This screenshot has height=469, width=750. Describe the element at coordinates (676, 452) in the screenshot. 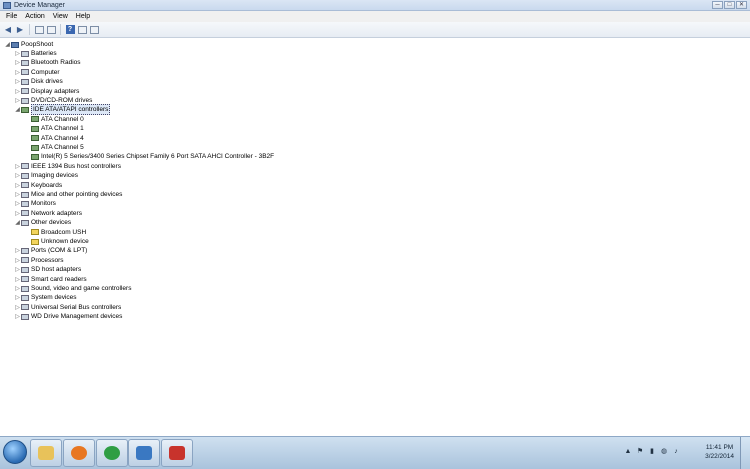

I see `volume-icon: ♪` at that location.